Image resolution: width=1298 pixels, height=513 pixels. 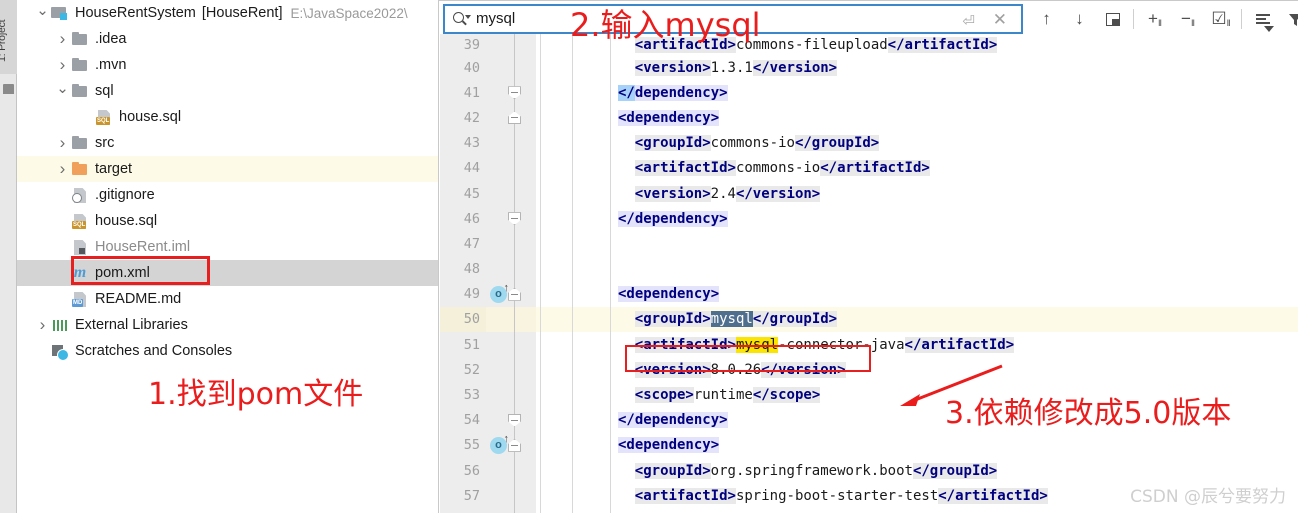 What do you see at coordinates (681, 92) in the screenshot?
I see `code-token: dependency>` at bounding box center [681, 92].